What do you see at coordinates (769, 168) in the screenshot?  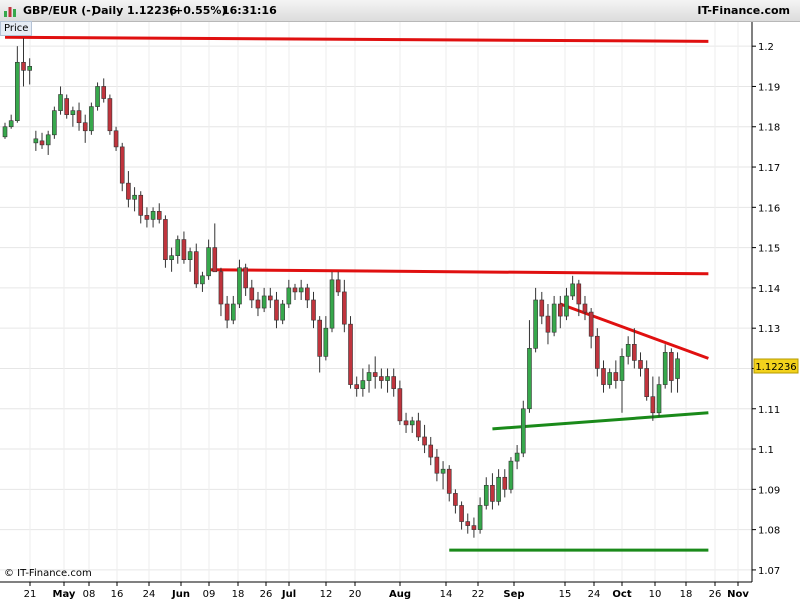 I see `y-tick-label: 1.17` at bounding box center [769, 168].